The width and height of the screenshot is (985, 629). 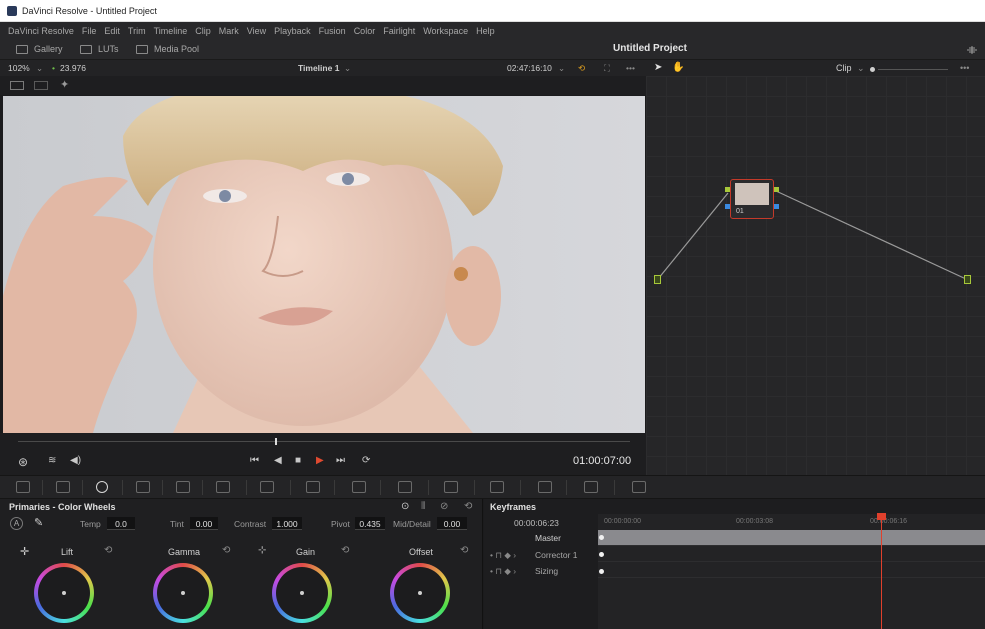 What do you see at coordinates (41, 31) in the screenshot?
I see `menu-davinci-resolve: DaVinci Resolve` at bounding box center [41, 31].